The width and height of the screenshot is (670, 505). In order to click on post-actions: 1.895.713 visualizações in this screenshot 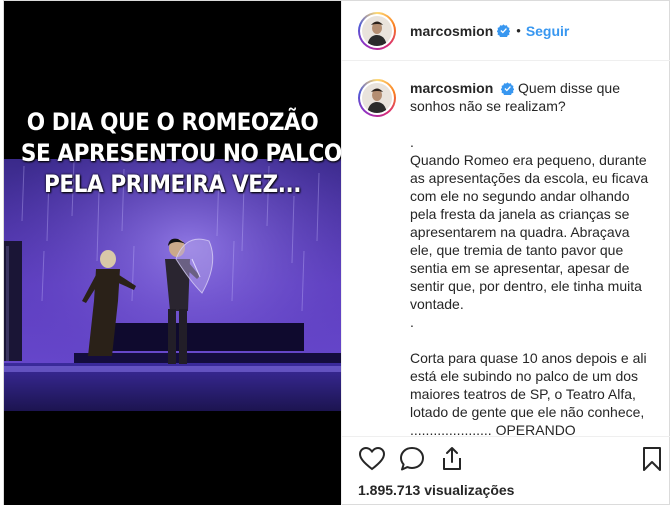, I will do `click(506, 470)`.